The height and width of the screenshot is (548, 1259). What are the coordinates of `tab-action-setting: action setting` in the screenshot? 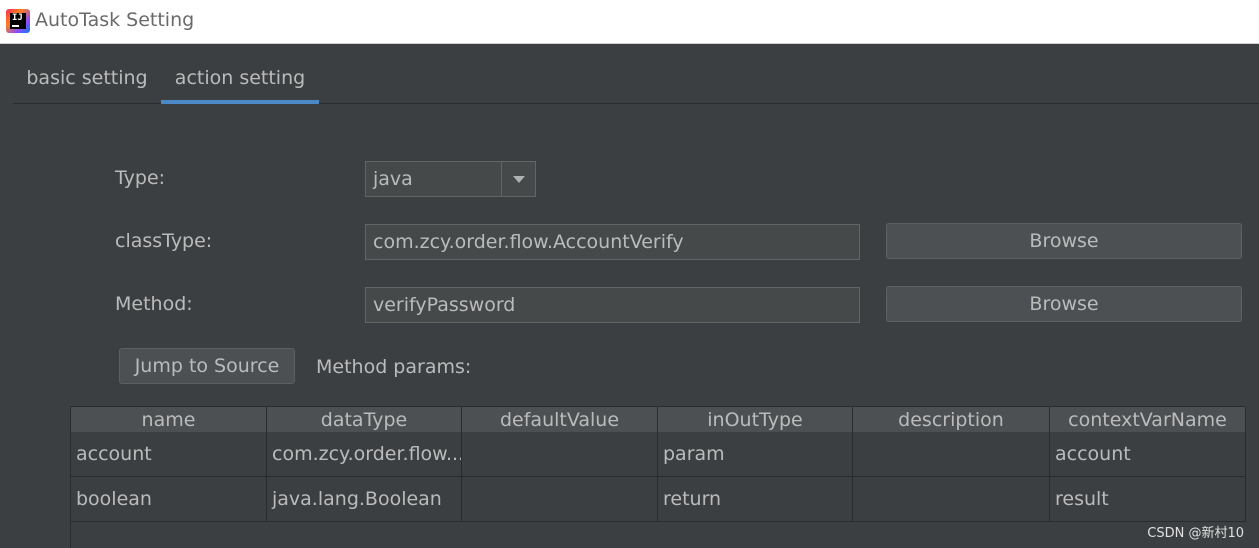 It's located at (240, 74).